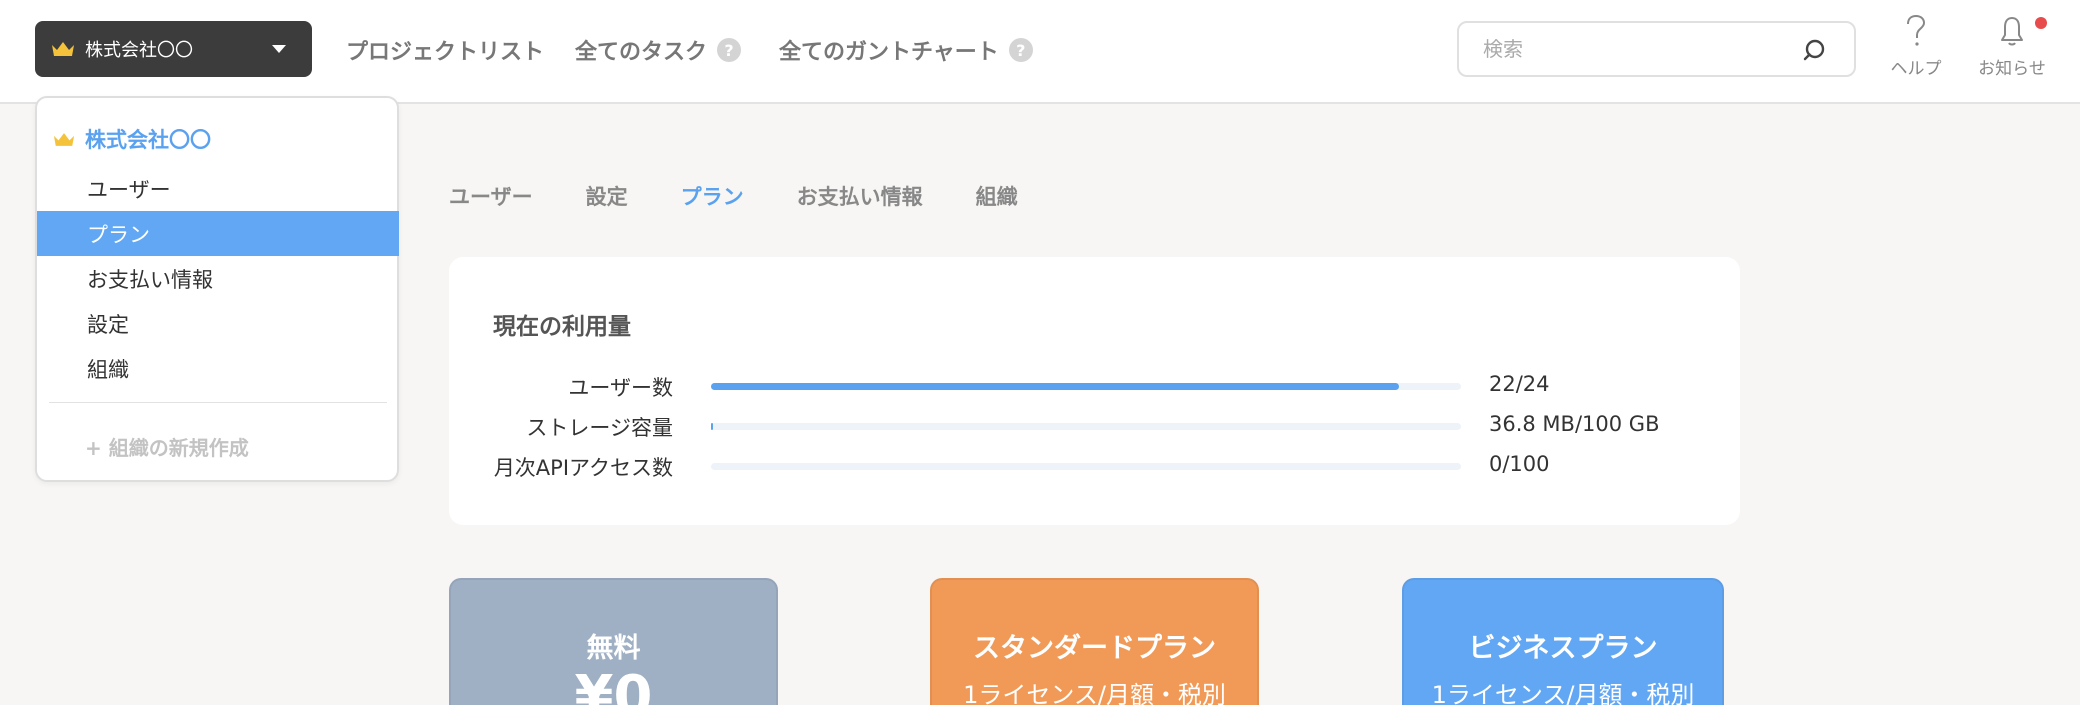  Describe the element at coordinates (218, 368) in the screenshot. I see `dropdown-item-organization: 組織` at that location.